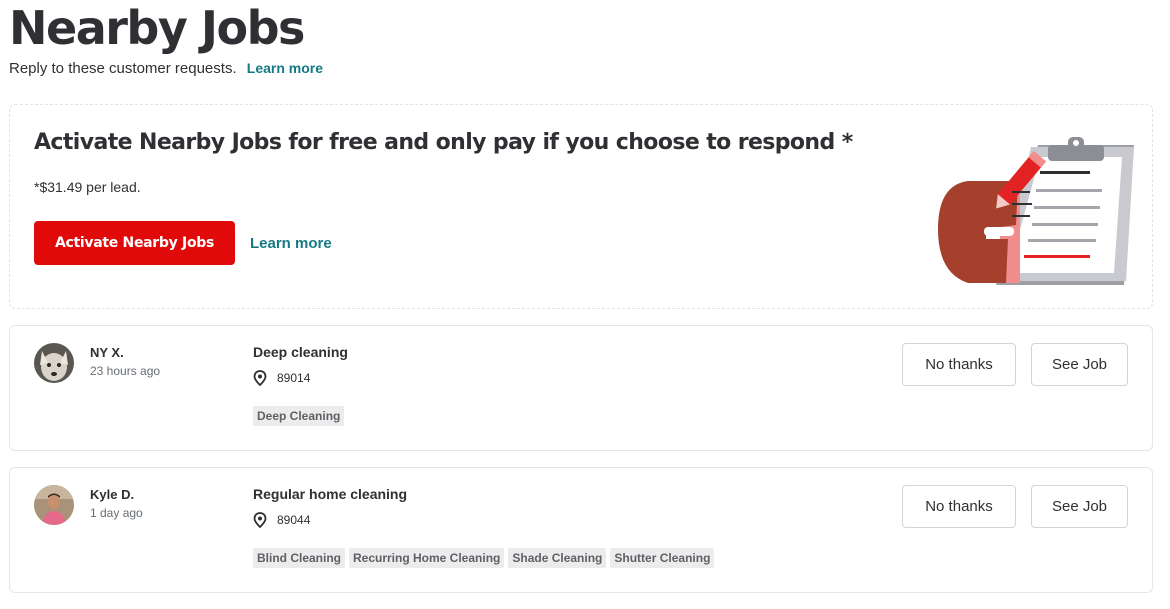 Image resolution: width=1170 pixels, height=609 pixels. Describe the element at coordinates (116, 513) in the screenshot. I see `request-time: 1 day ago` at that location.